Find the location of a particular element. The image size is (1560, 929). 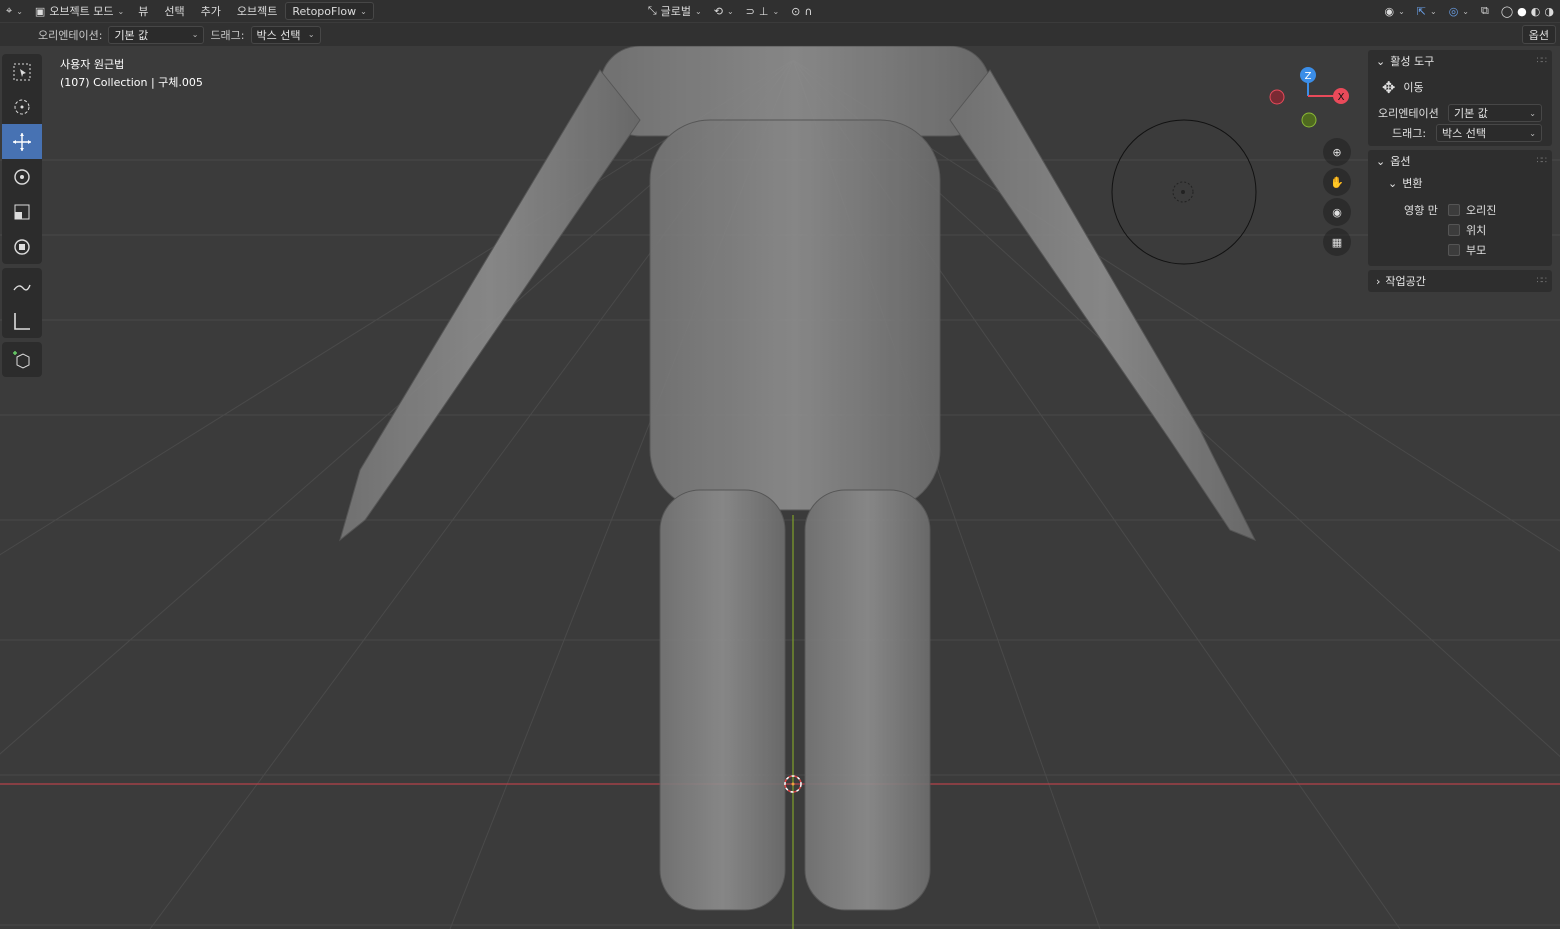

tool-settings-bar: 오리엔테이션: 기본 값 ⌄ 드래그: 박스 선택 ⌄ 옵션 is located at coordinates (780, 34).